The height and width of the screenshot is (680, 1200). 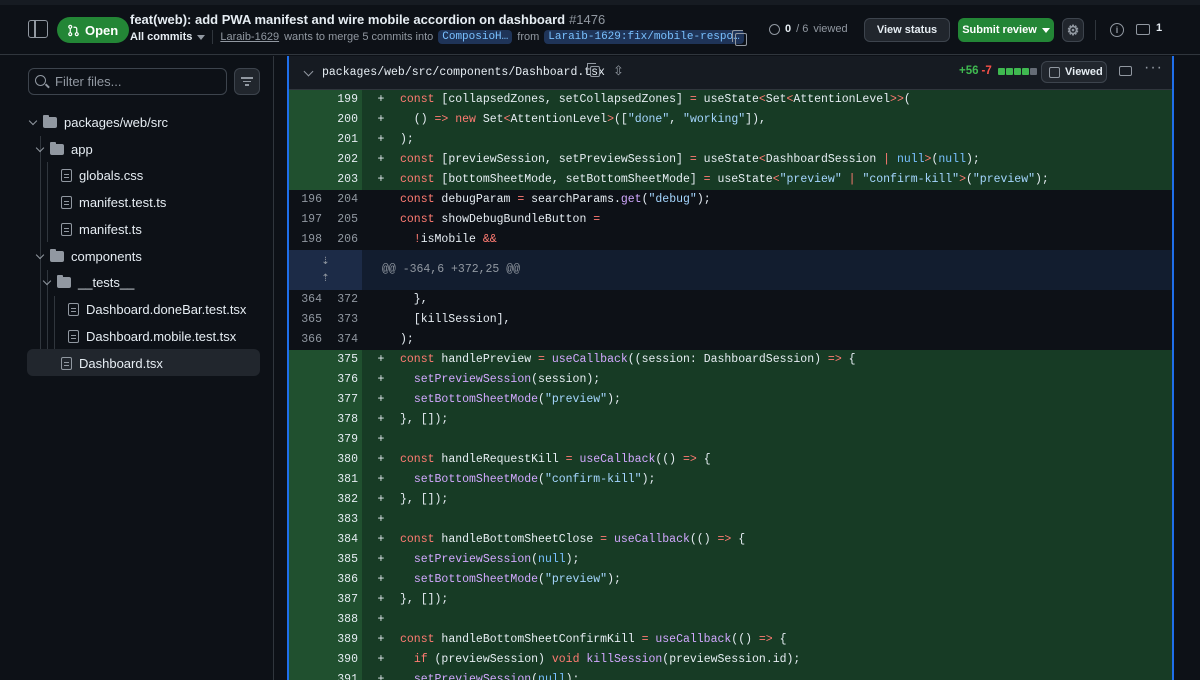 What do you see at coordinates (730, 340) in the screenshot?
I see `diff-line-context: 366 374 );` at bounding box center [730, 340].